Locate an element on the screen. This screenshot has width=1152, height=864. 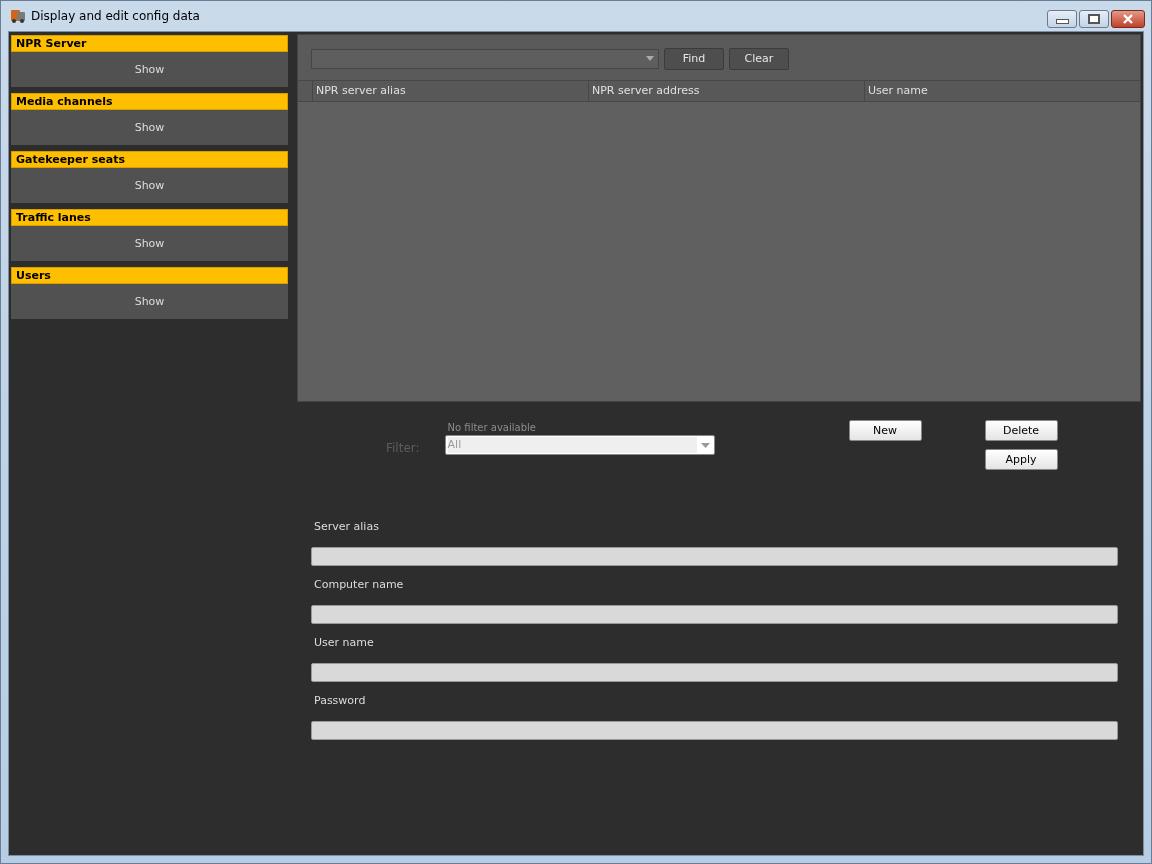
filter-hint: No filter available is located at coordinates (492, 427).